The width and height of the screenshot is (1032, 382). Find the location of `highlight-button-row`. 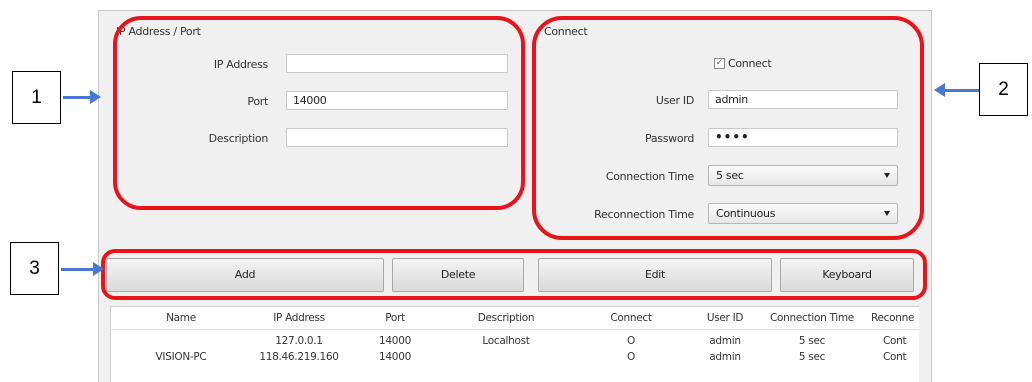

highlight-button-row is located at coordinates (514, 274).